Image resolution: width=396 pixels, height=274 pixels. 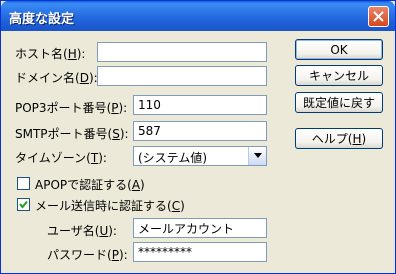 What do you see at coordinates (200, 228) in the screenshot?
I see `username-input` at bounding box center [200, 228].